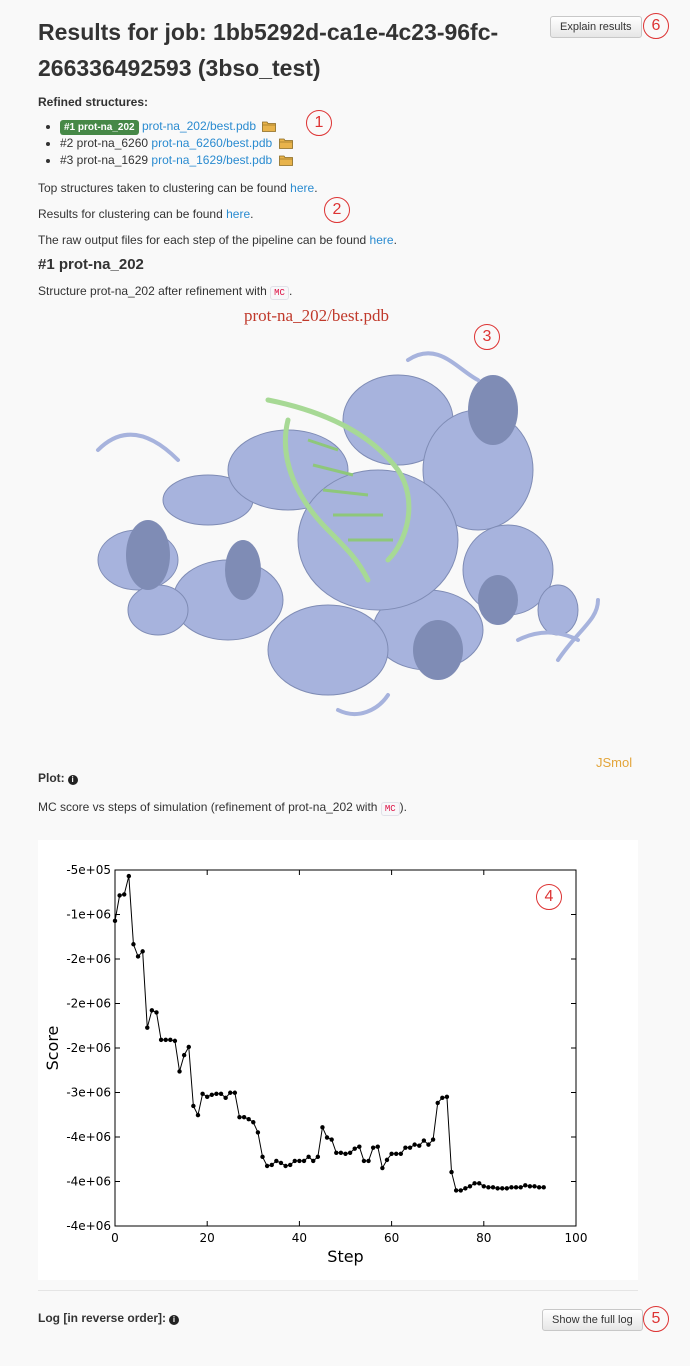 This screenshot has height=1366, width=690. I want to click on raw-output-link: here, so click(382, 240).